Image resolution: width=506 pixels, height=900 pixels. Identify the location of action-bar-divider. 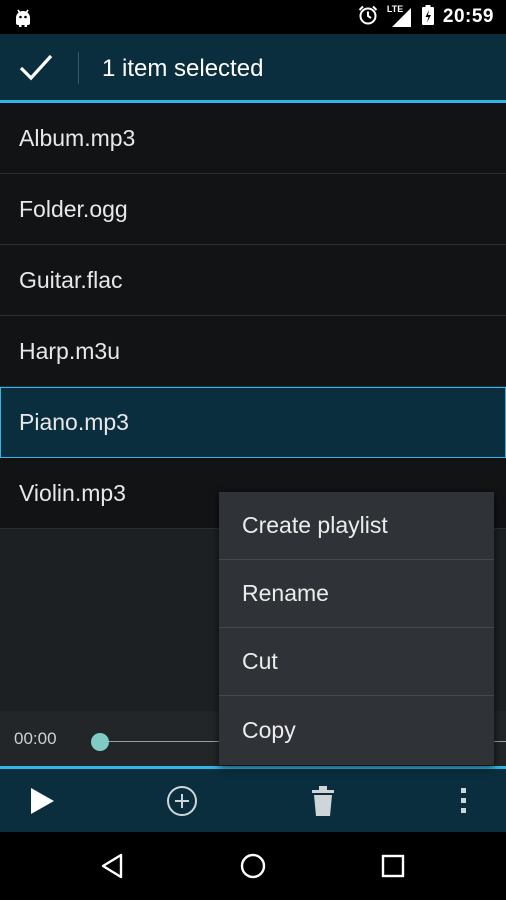
(78, 68).